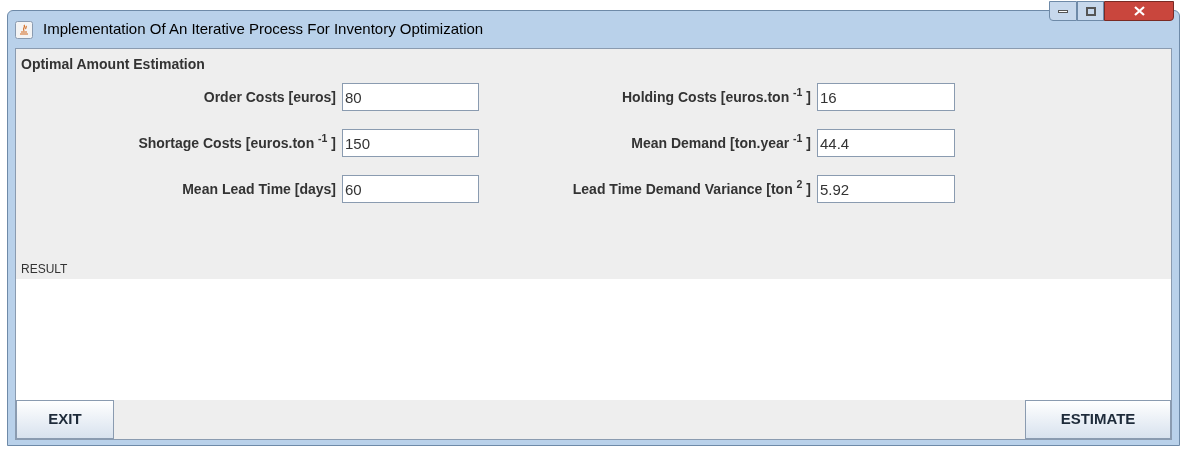 This screenshot has width=1183, height=450. Describe the element at coordinates (113, 64) in the screenshot. I see `section-title: Optimal Amount Estimation` at that location.